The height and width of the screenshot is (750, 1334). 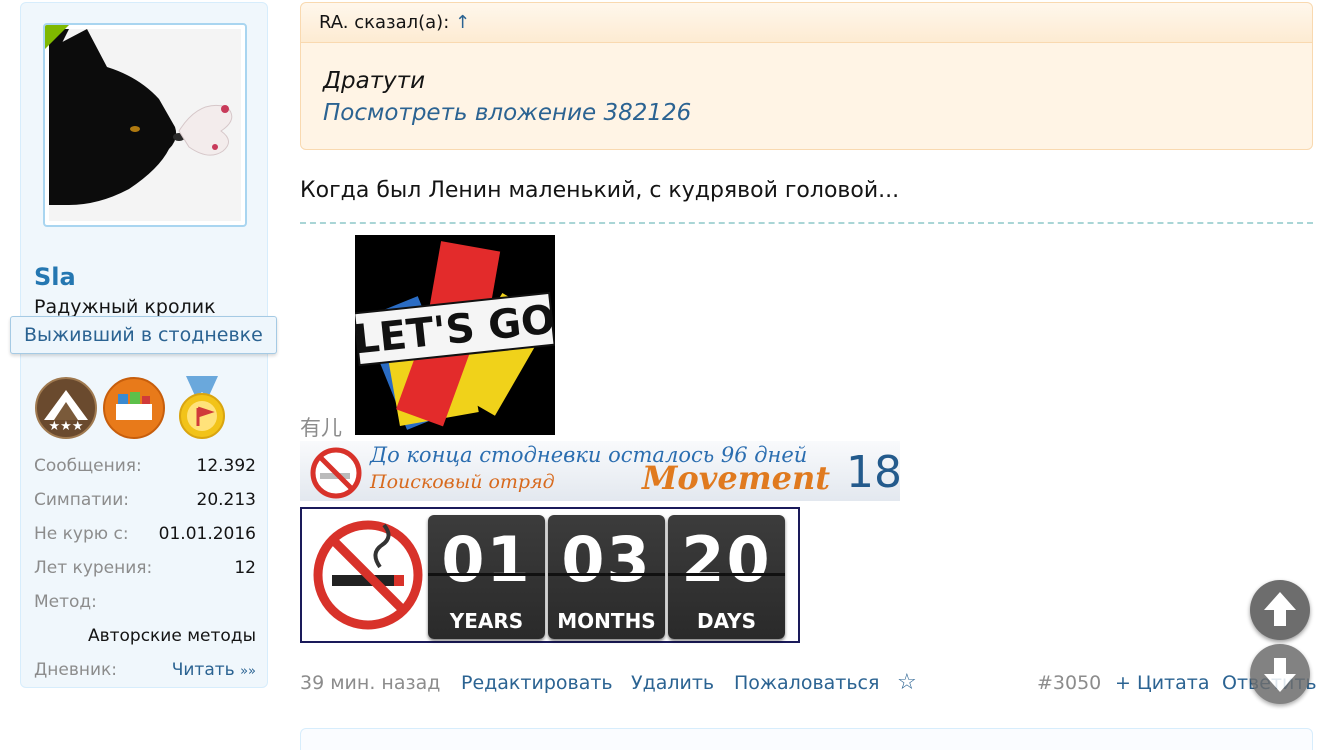 I want to click on stat-likes: Симпатии: 20.213, so click(x=145, y=504).